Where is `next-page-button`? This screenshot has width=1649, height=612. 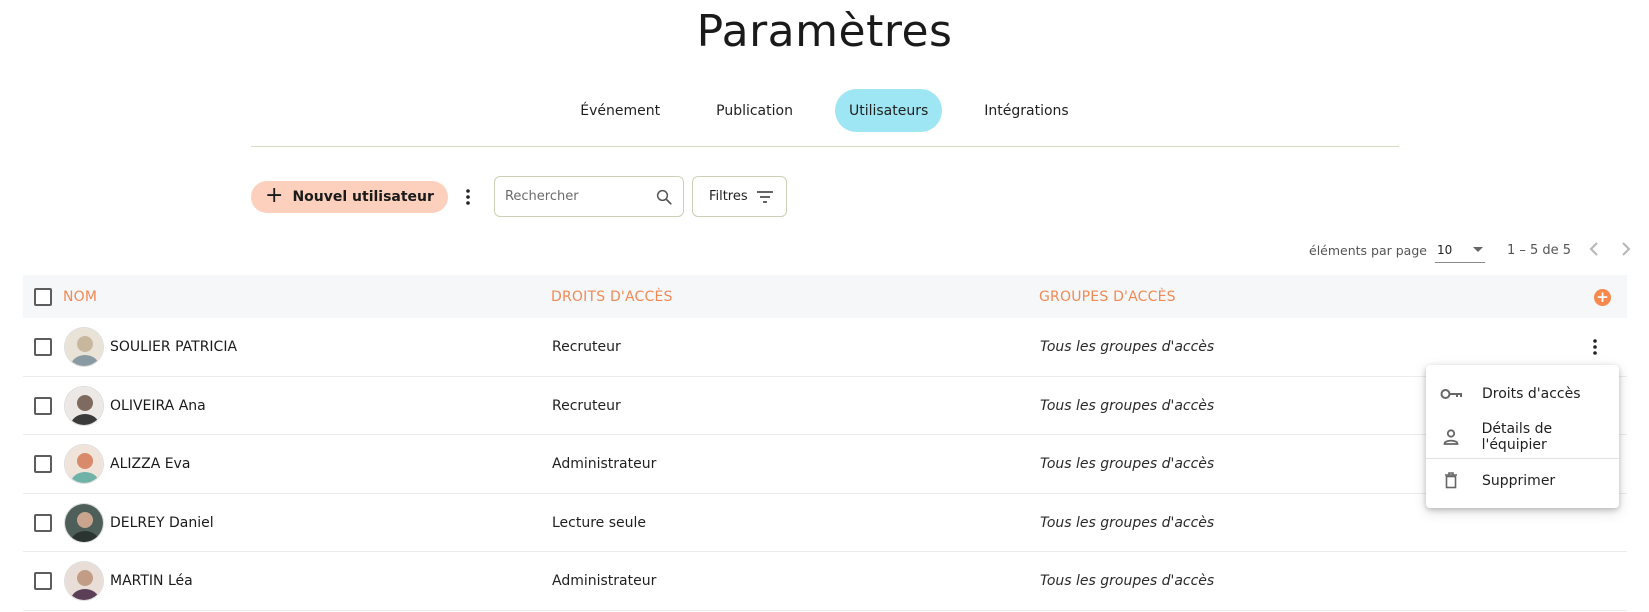 next-page-button is located at coordinates (1626, 250).